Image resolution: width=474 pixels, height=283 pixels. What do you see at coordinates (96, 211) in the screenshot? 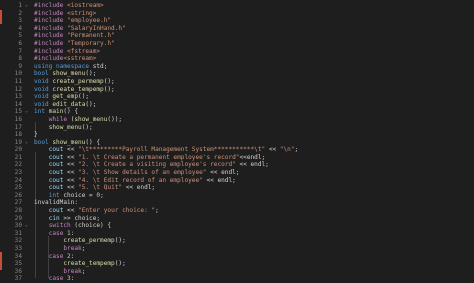
I see `code-text: cout << "Enter your choice: ";` at bounding box center [96, 211].